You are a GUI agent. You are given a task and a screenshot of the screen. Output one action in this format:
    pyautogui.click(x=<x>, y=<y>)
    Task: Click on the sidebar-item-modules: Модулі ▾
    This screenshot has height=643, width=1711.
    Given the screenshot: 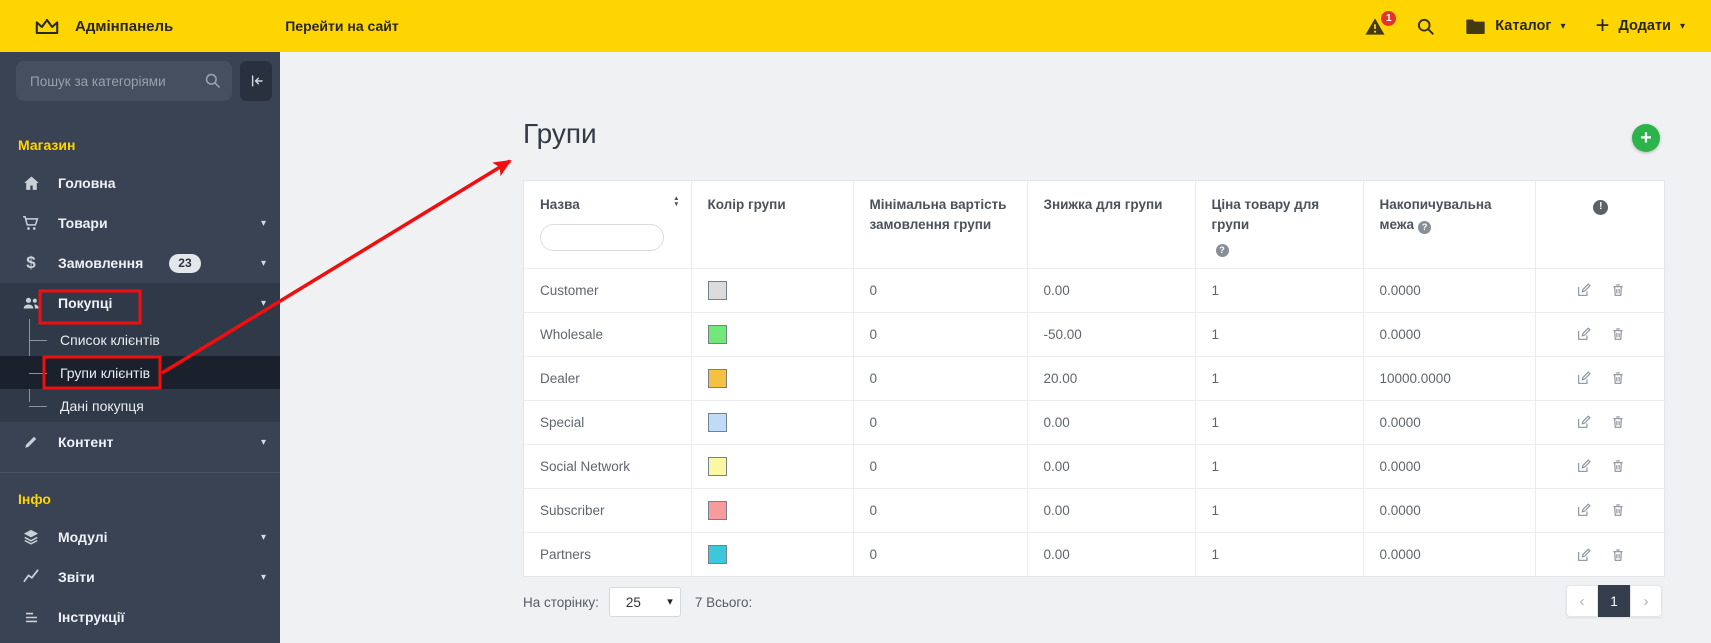 What is the action you would take?
    pyautogui.click(x=140, y=537)
    